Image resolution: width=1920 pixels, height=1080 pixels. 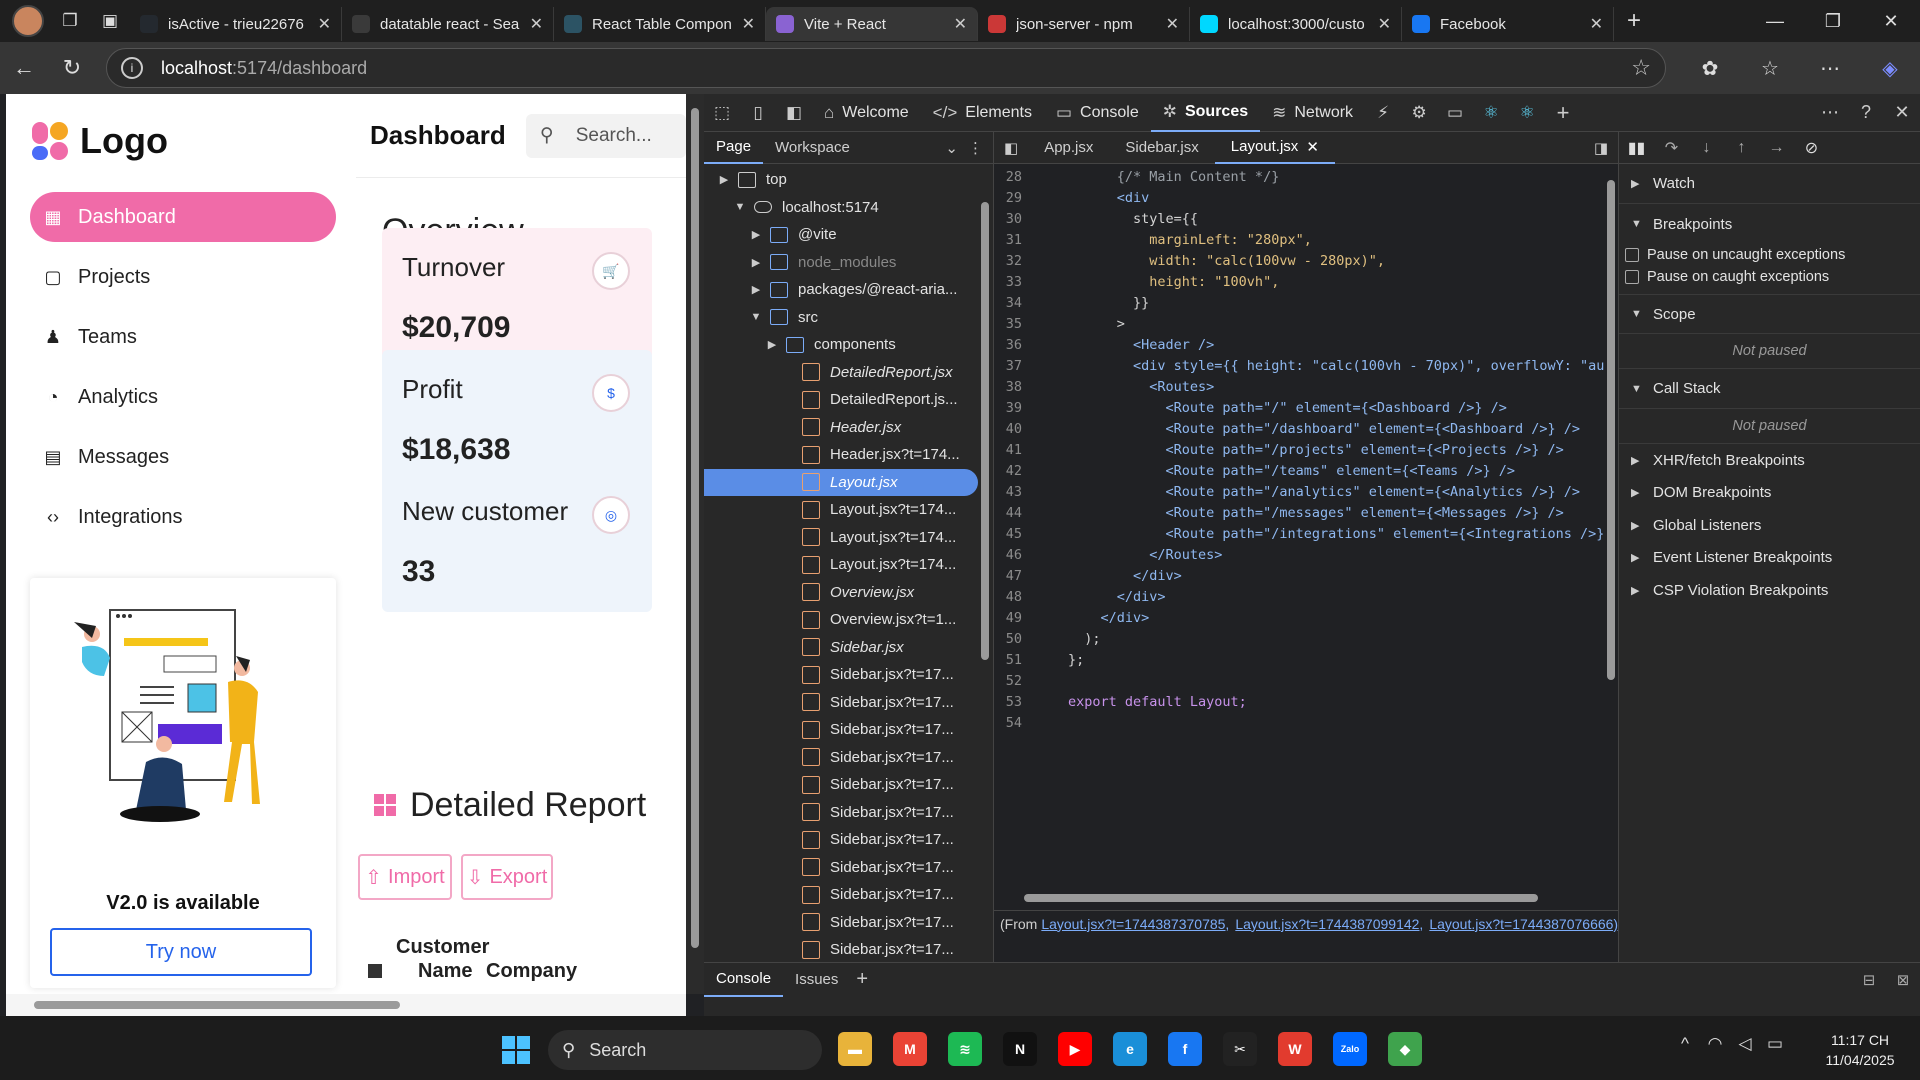 What do you see at coordinates (1769, 224) in the screenshot?
I see `breakpoints-section: ▼ Breakpoints` at bounding box center [1769, 224].